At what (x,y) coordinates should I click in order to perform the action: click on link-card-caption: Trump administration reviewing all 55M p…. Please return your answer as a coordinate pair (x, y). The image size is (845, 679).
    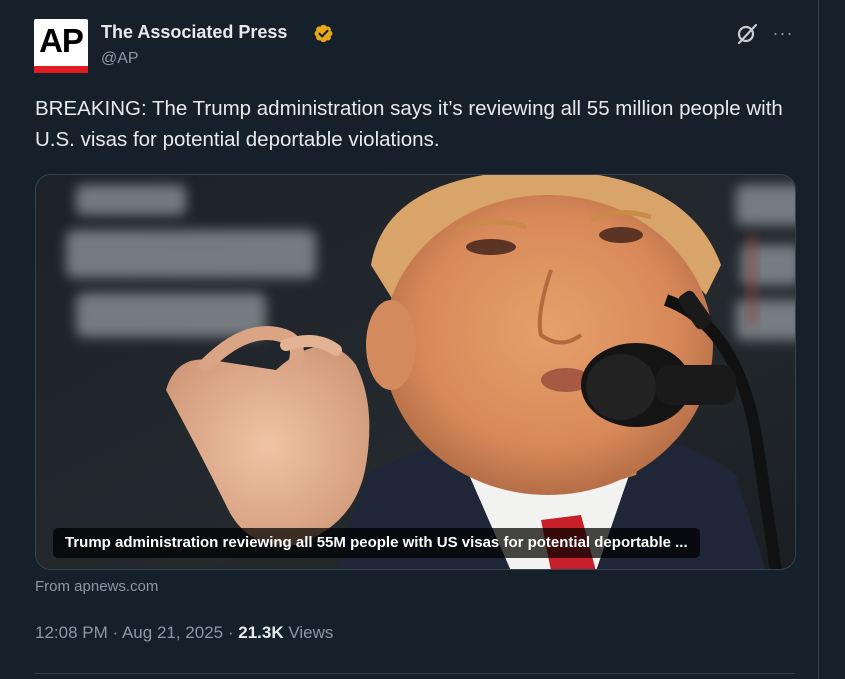
    Looking at the image, I should click on (376, 543).